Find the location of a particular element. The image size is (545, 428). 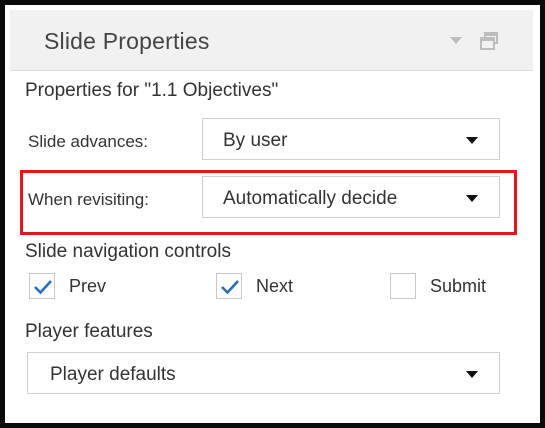

next-checkbox is located at coordinates (229, 286).